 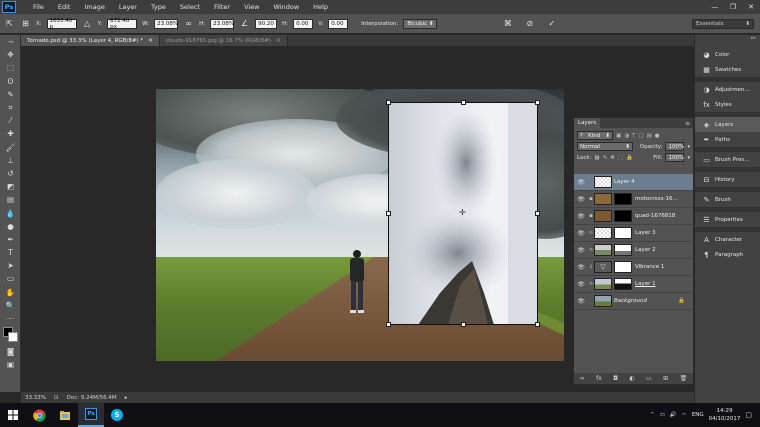 What do you see at coordinates (10, 239) in the screenshot?
I see `pen-tool-icon: ✒` at bounding box center [10, 239].